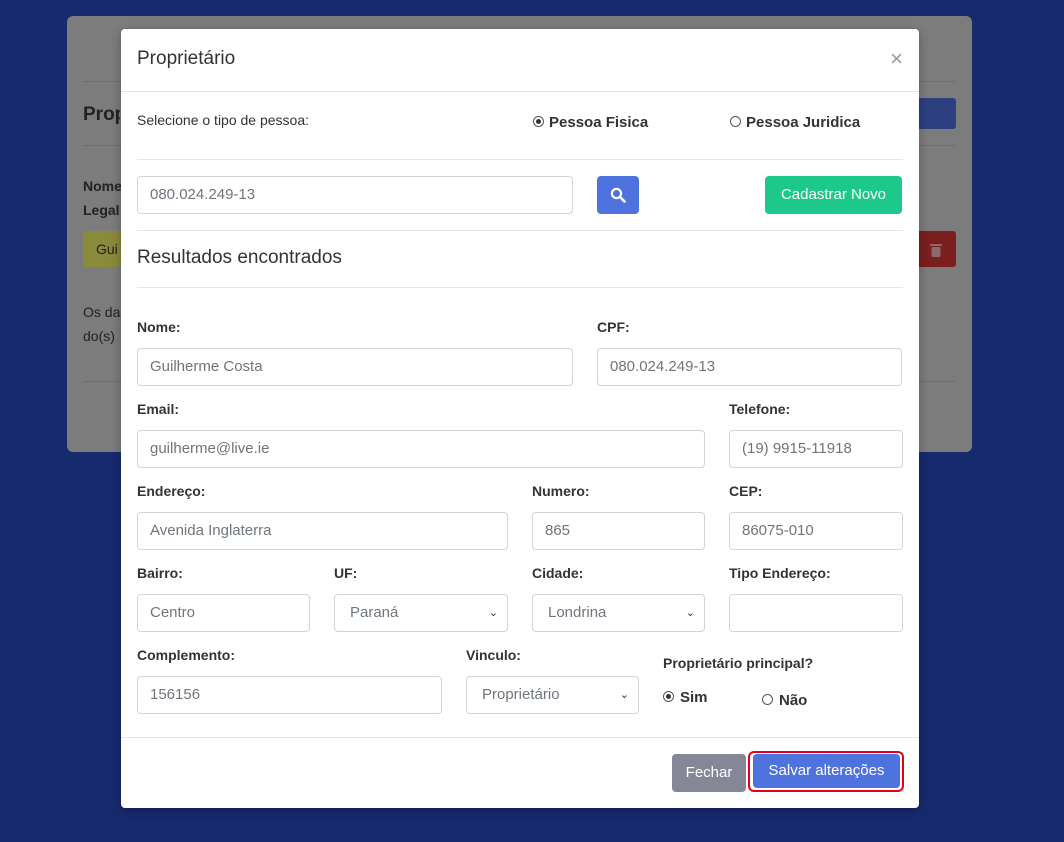 This screenshot has height=842, width=1064. I want to click on endereco-label: Endereço:, so click(171, 491).